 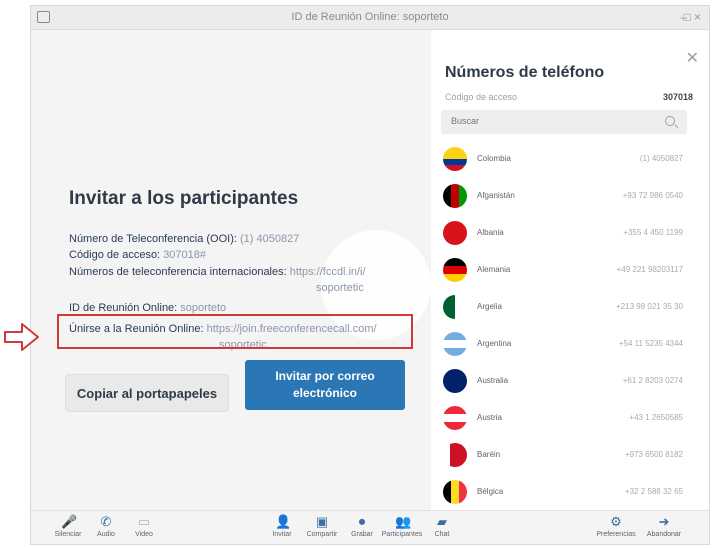 What do you see at coordinates (235, 331) in the screenshot?
I see `highlight-box` at bounding box center [235, 331].